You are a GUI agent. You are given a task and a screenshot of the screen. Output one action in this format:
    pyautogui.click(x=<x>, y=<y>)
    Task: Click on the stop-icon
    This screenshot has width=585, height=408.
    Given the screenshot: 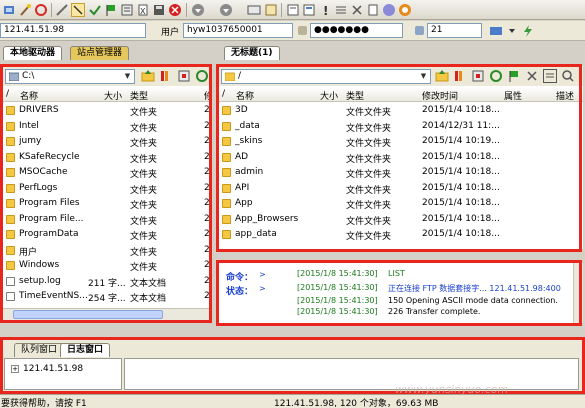 What is the action you would take?
    pyautogui.click(x=175, y=10)
    